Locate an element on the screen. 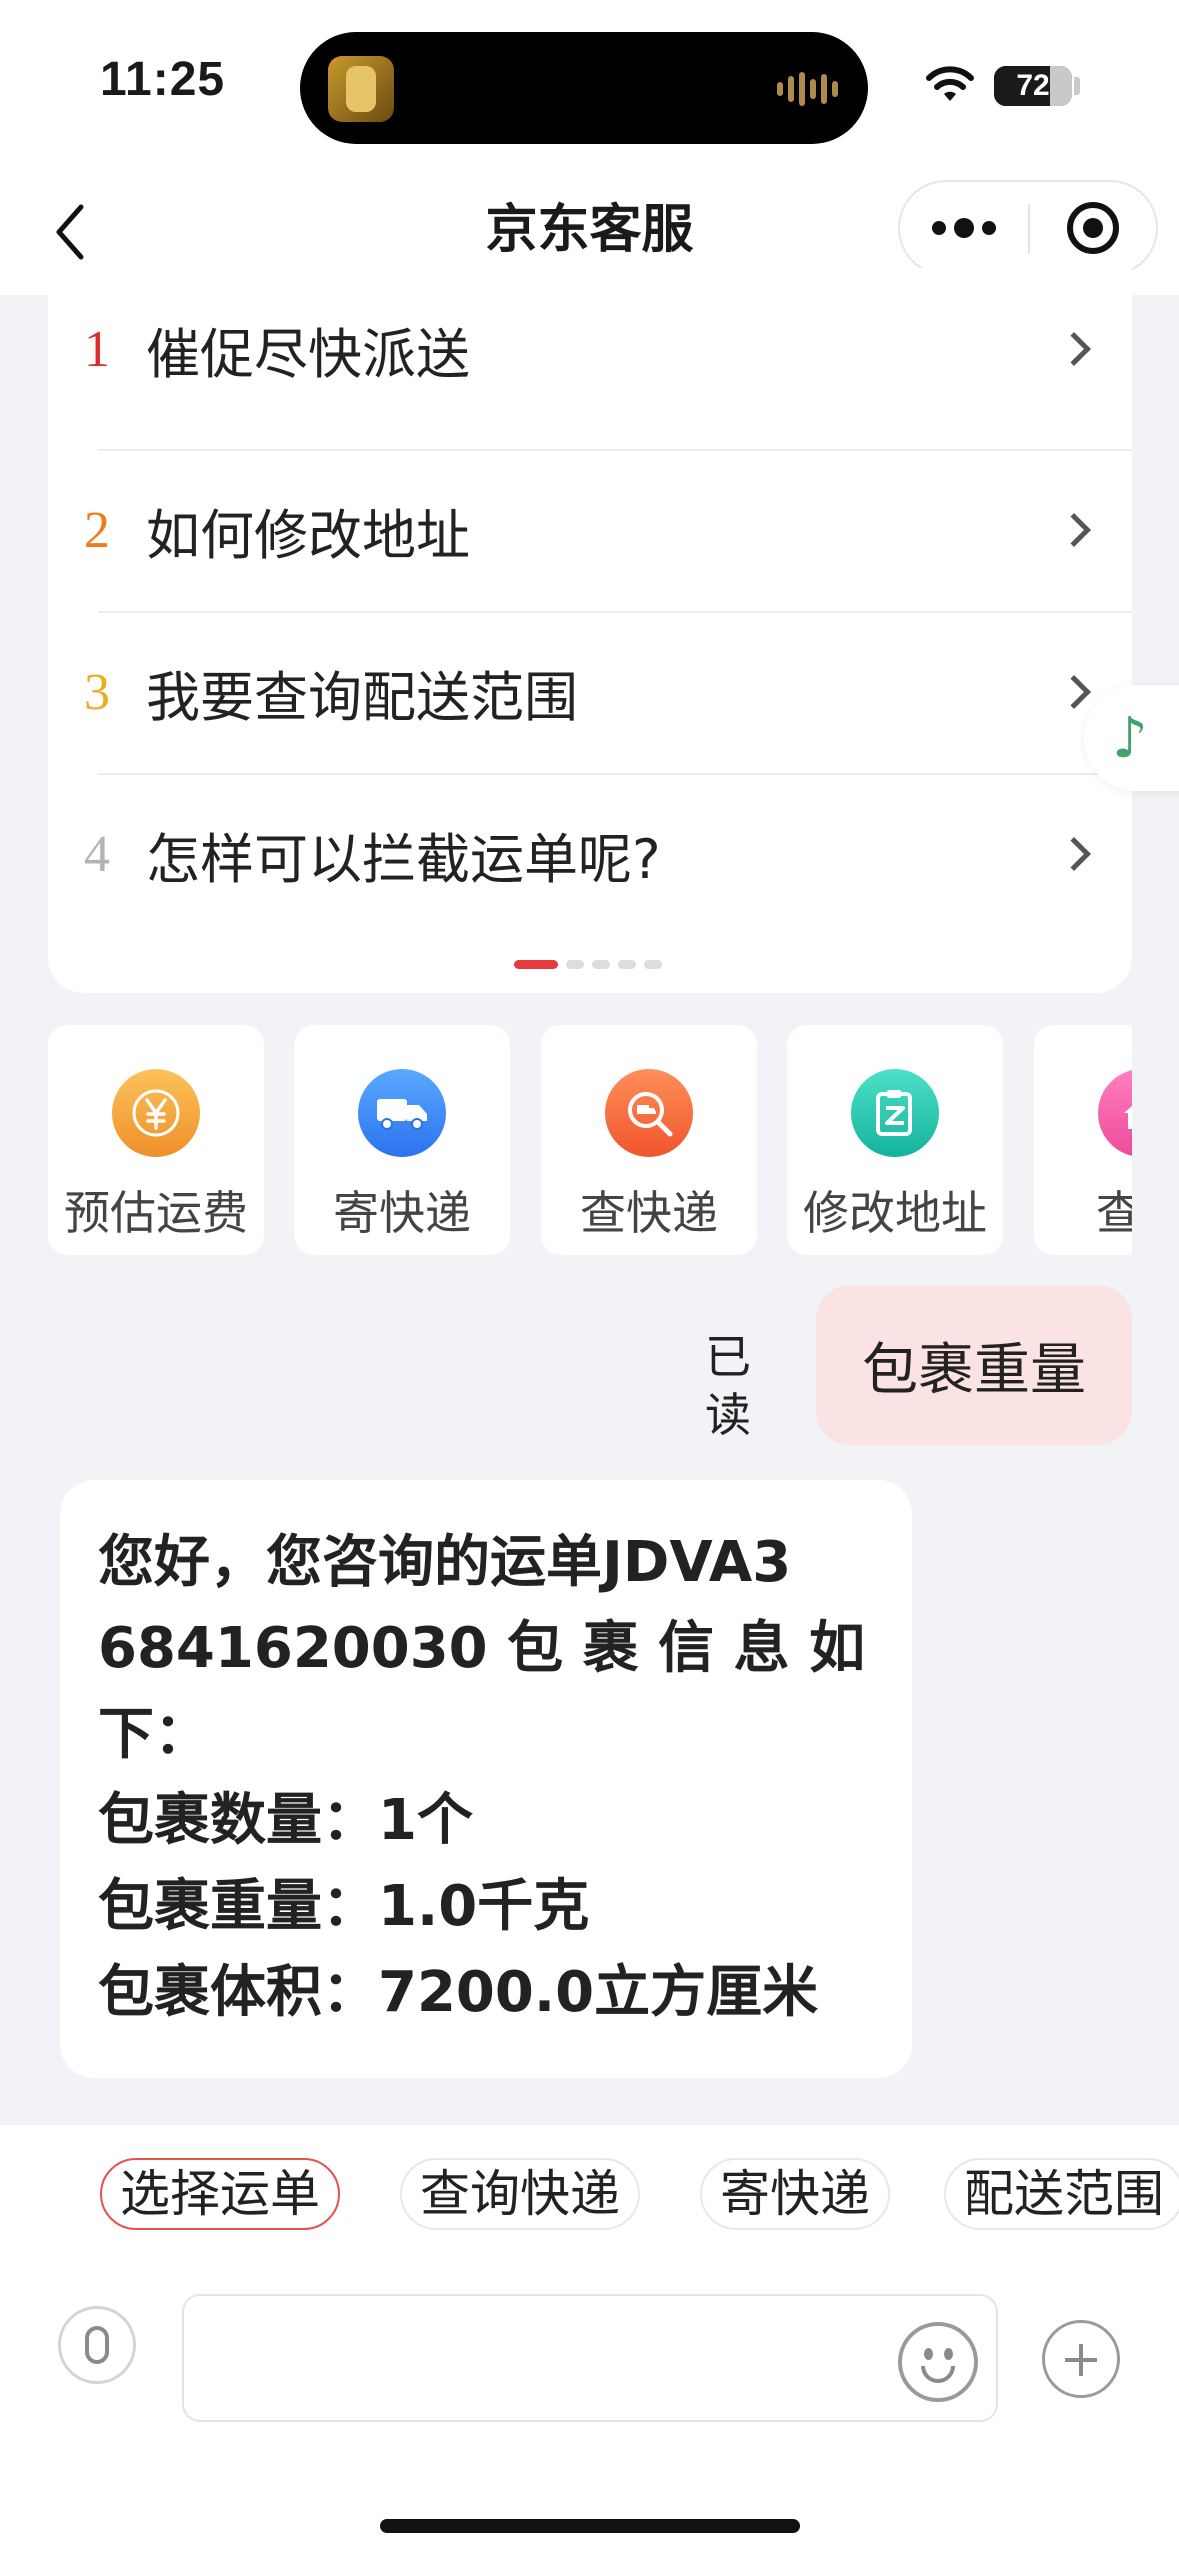  dynamic-island is located at coordinates (584, 88).